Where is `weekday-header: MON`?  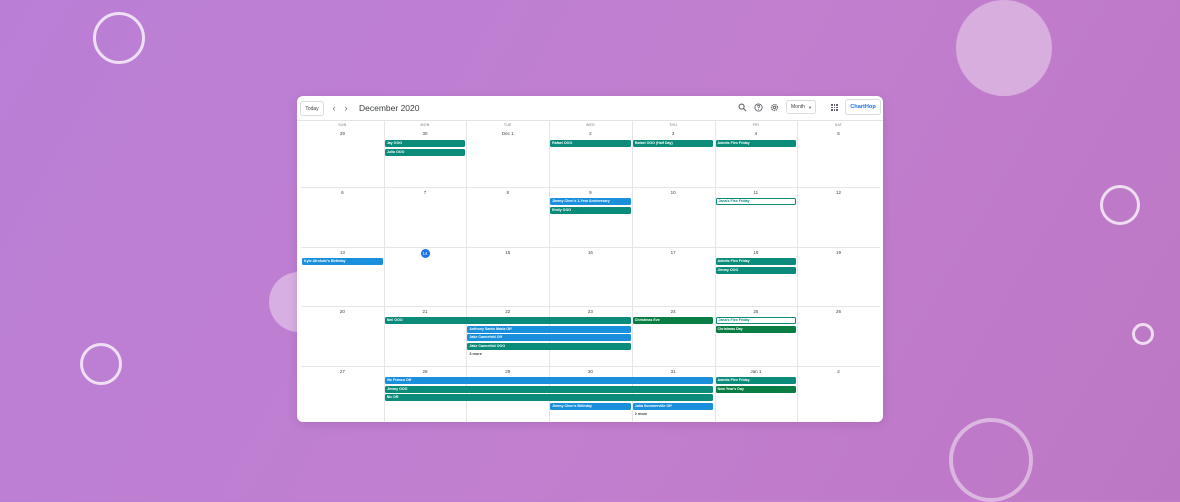
weekday-header: MON is located at coordinates (425, 125).